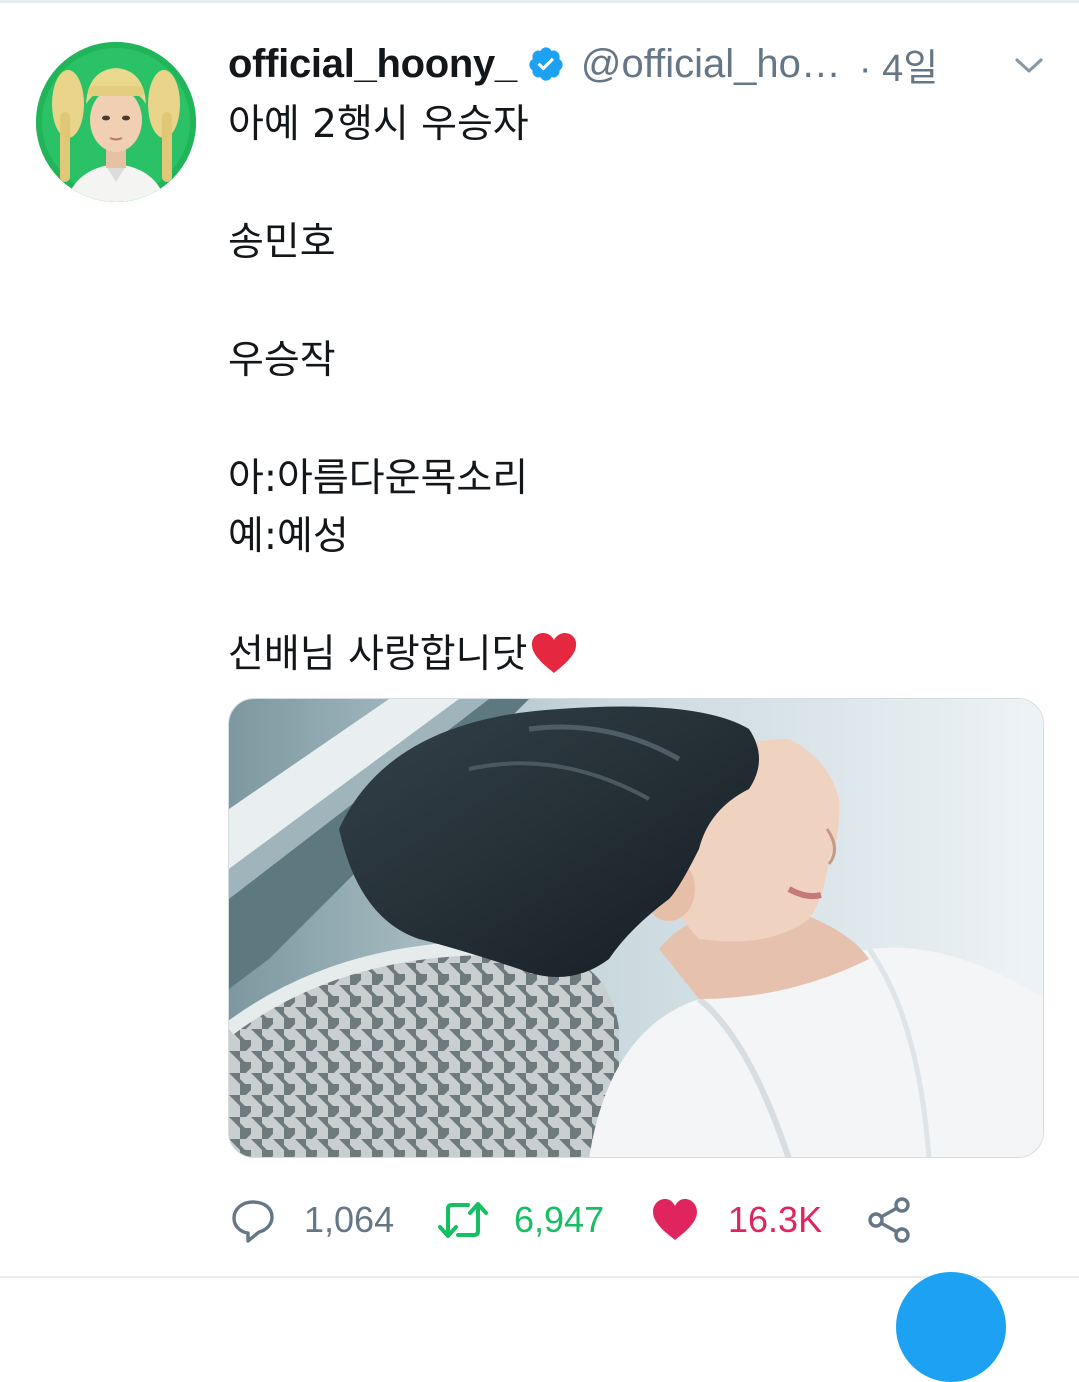  I want to click on tweet-header: official_hoony_ @official_ho… · 4일, so click(643, 64).